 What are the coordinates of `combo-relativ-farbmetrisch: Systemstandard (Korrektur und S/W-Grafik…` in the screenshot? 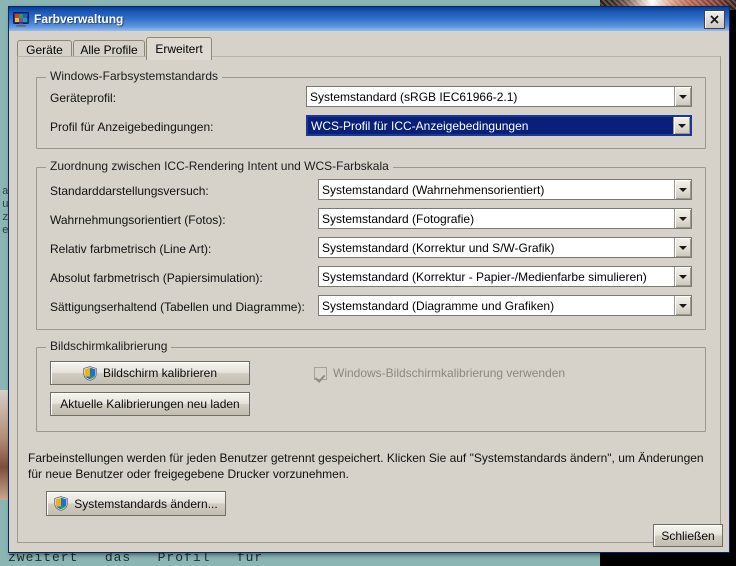 It's located at (505, 247).